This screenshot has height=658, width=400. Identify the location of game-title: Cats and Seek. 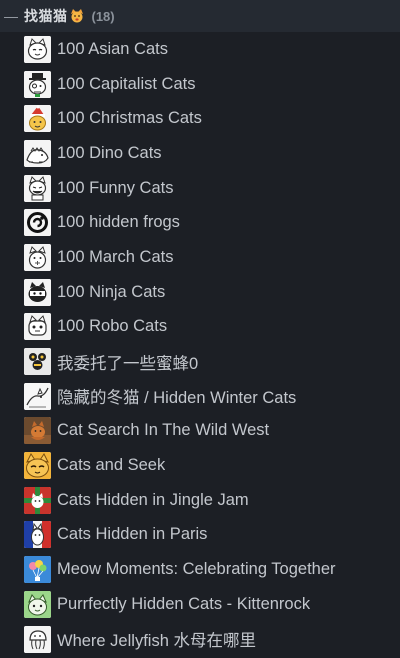
(111, 465).